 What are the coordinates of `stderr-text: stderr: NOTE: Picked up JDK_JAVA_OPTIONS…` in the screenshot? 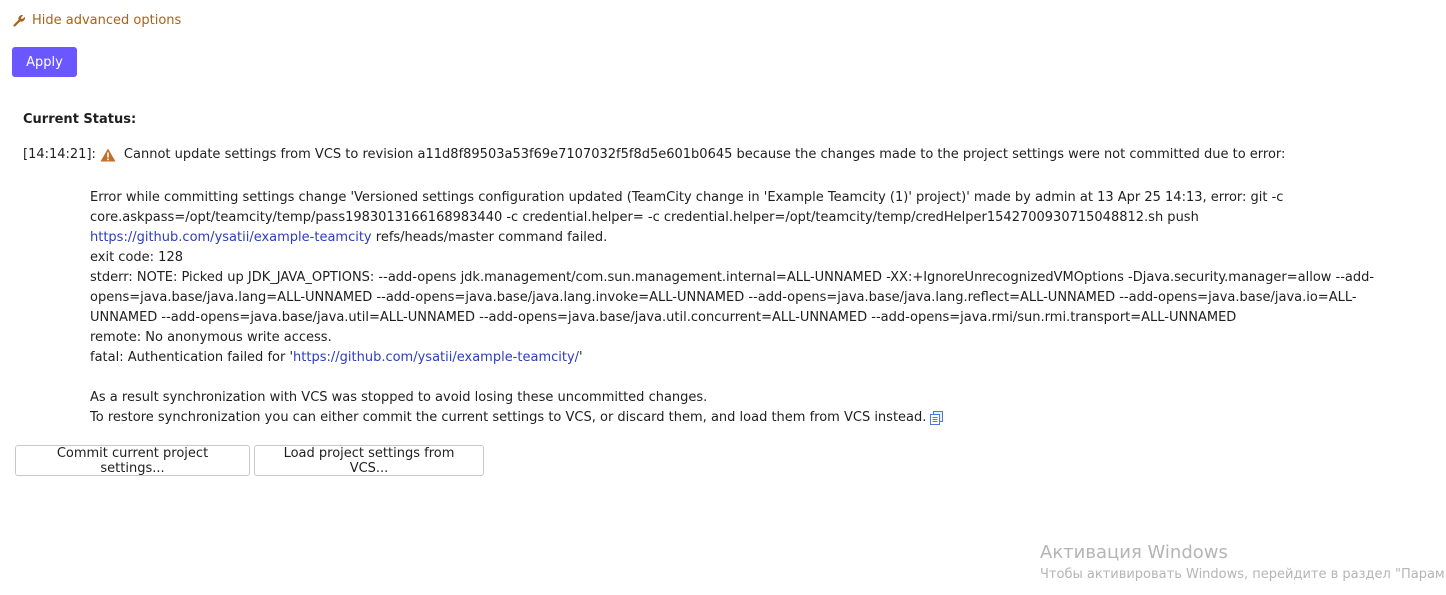 It's located at (732, 297).